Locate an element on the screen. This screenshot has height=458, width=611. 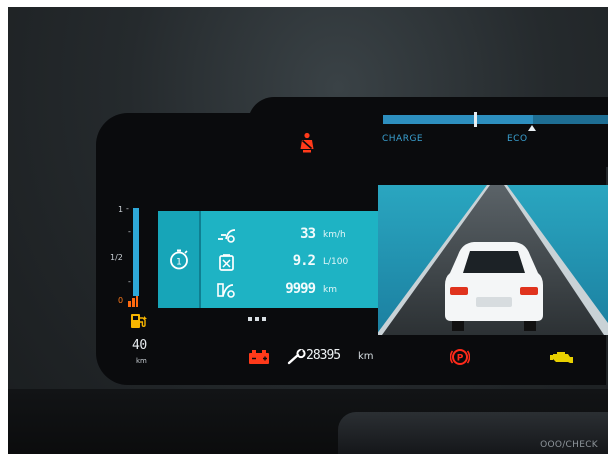
fuel-consumption-icon is located at coordinates (226, 262).